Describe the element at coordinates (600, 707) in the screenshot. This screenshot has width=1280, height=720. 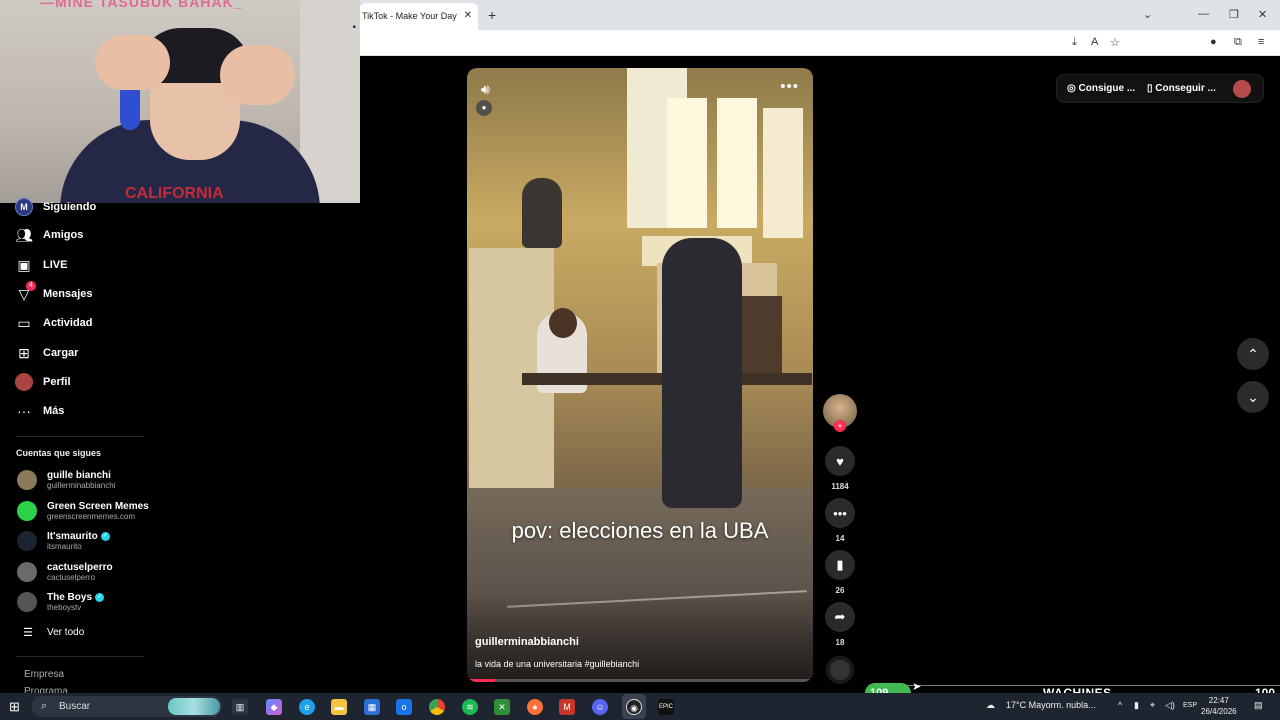
I see `discord-icon: ☺` at that location.